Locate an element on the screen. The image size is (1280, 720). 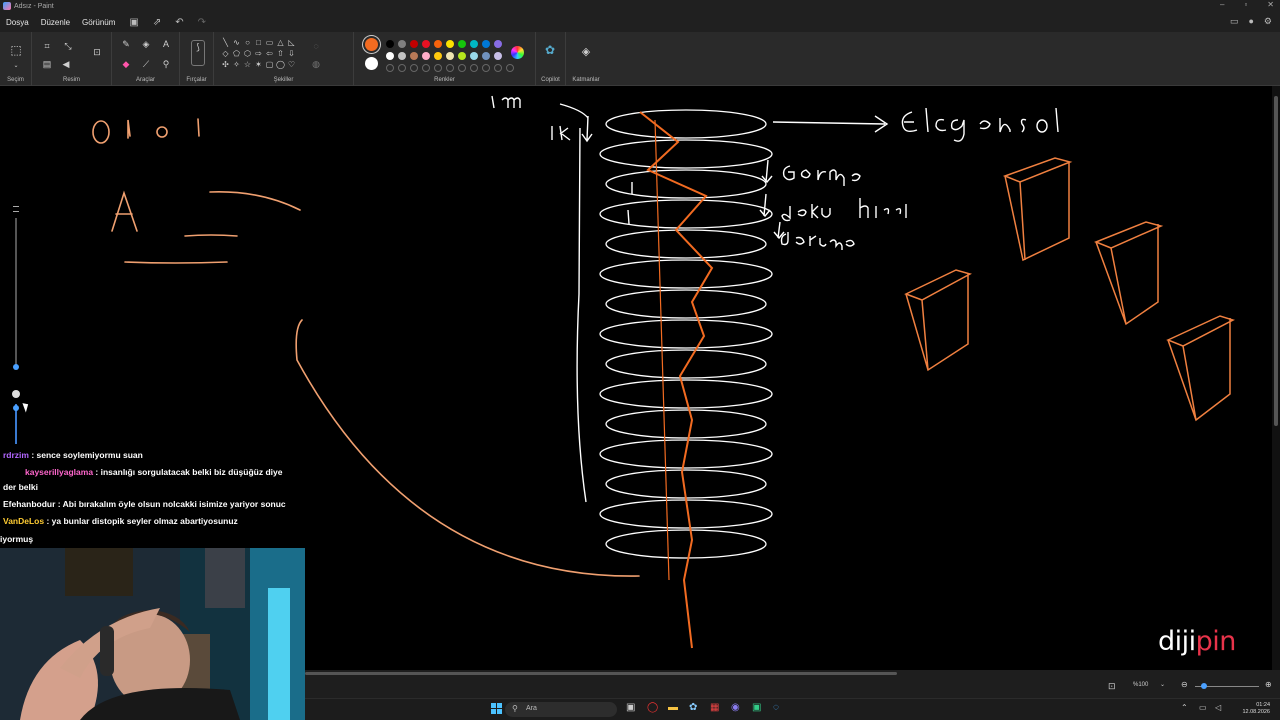
zoom-in-icon: ⊕ is located at coordinates (1268, 684).